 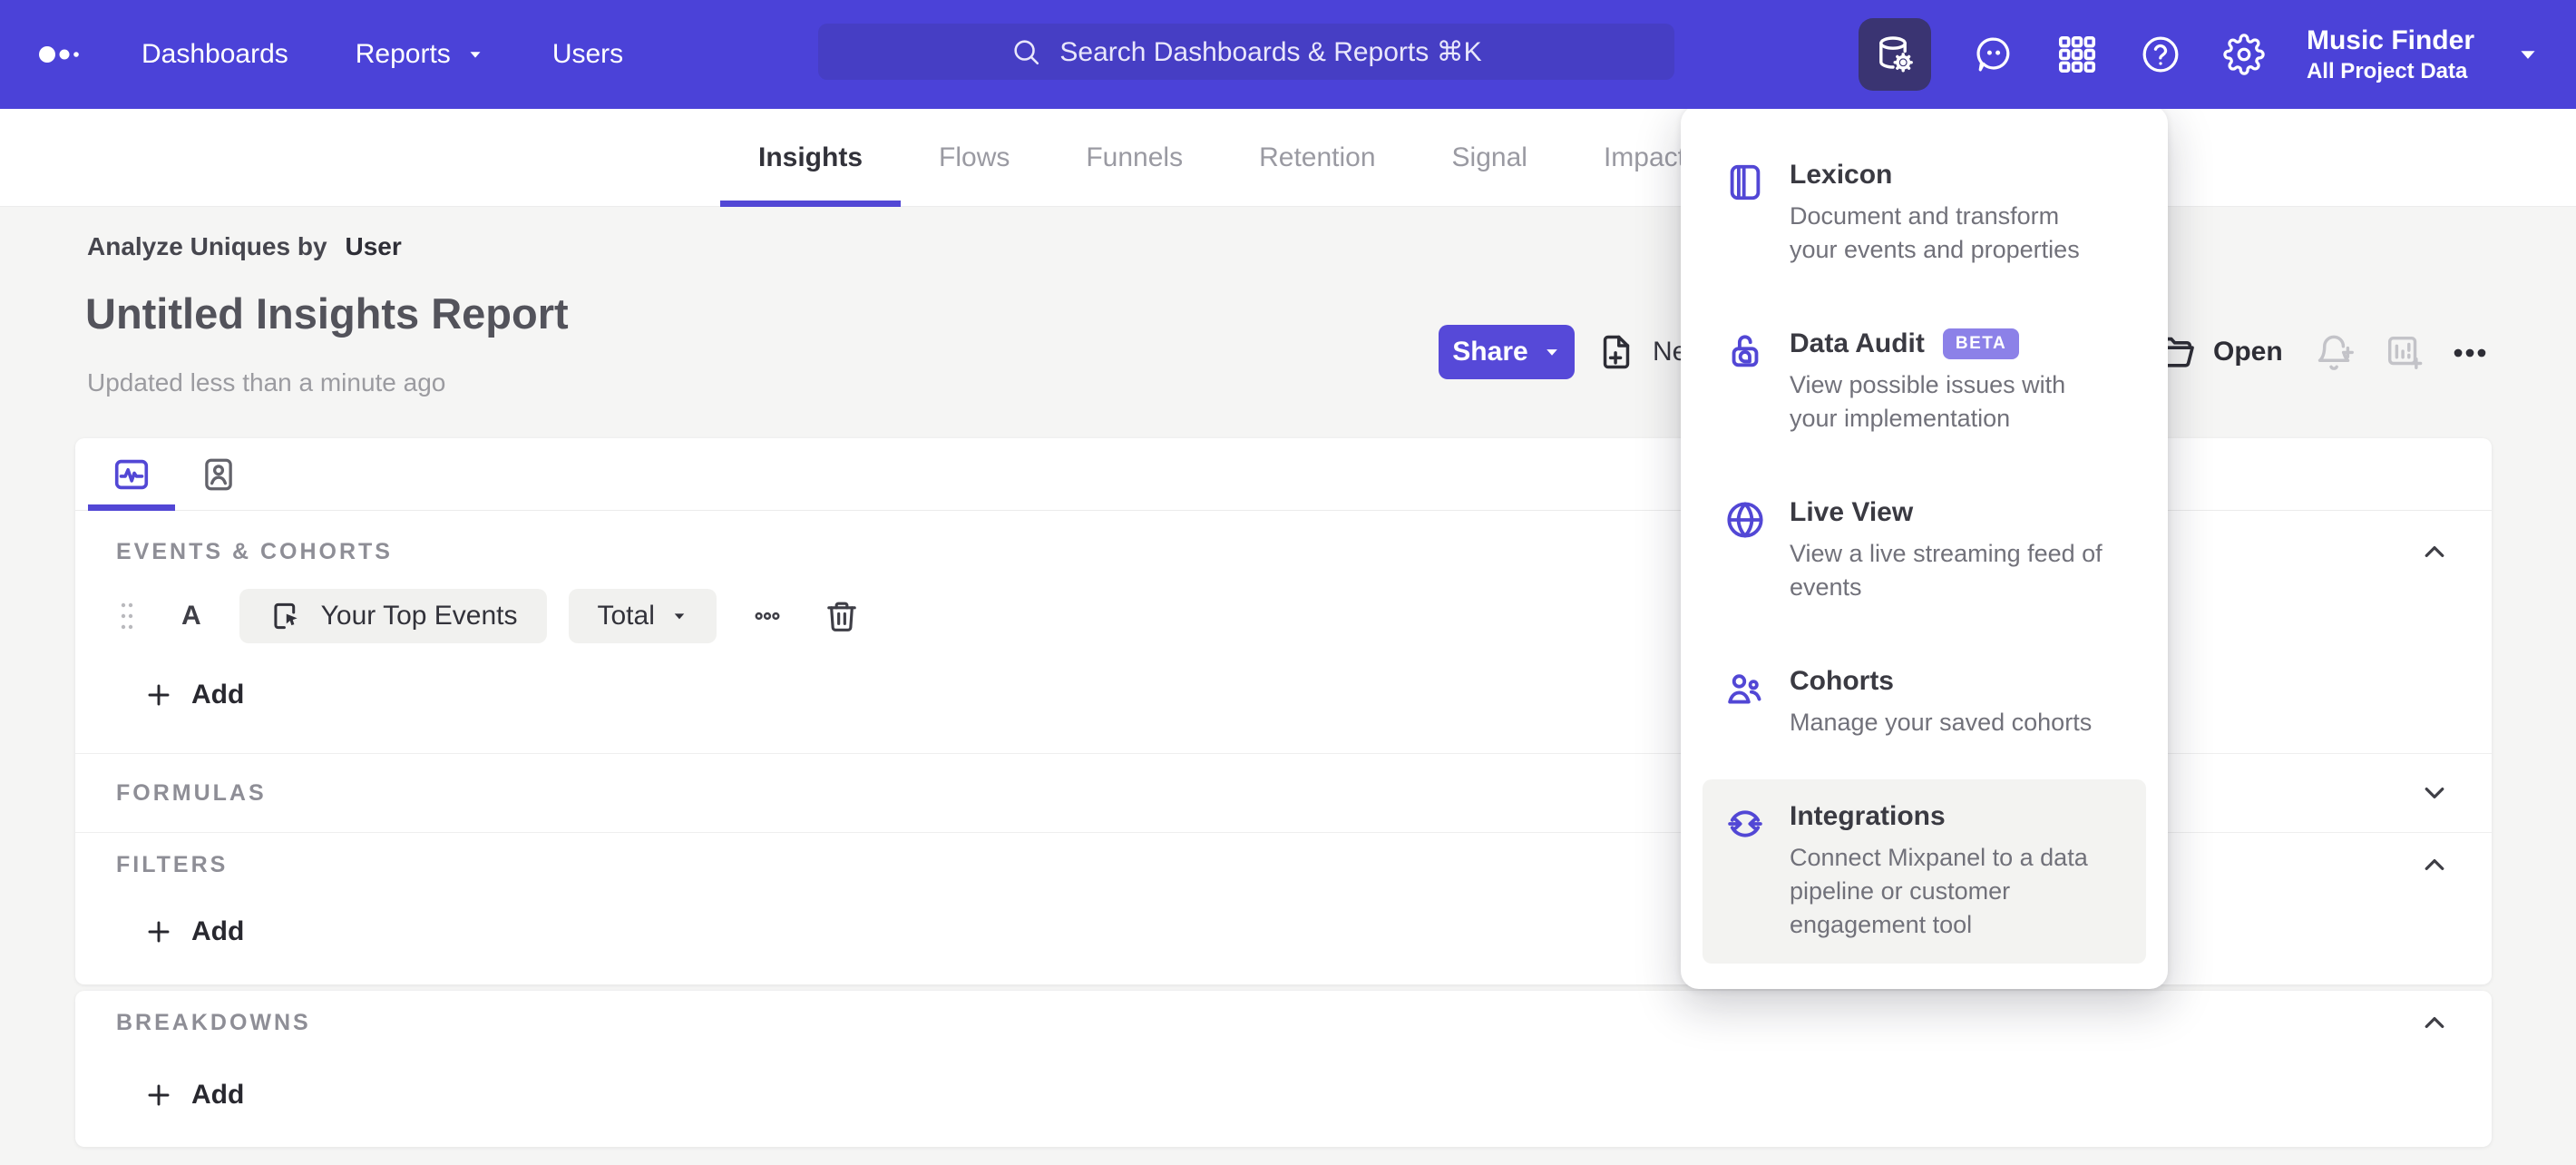 I want to click on tab-funnels: Funnels, so click(x=1134, y=158).